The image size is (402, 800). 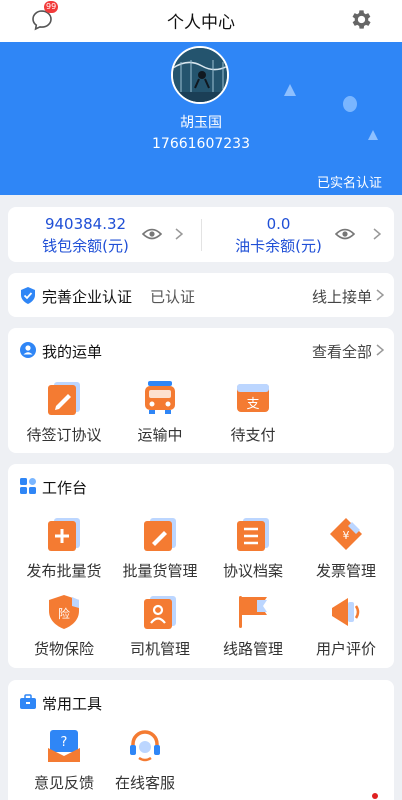 I want to click on feedback-icon: ?, so click(x=64, y=746).